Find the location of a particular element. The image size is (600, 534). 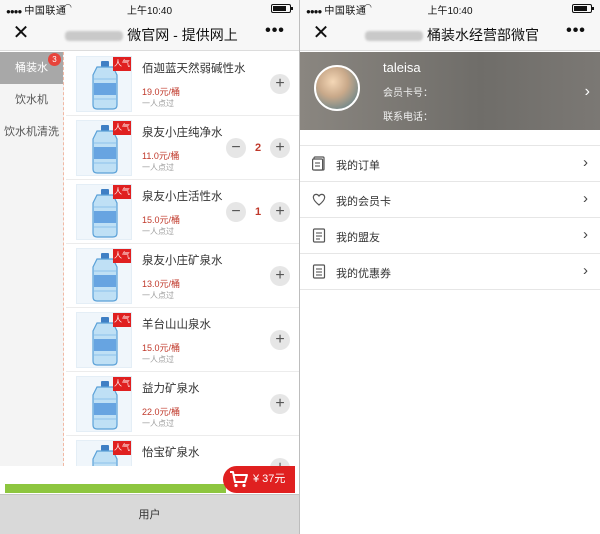

page-title: 桶装水经营部微官 is located at coordinates (452, 35).